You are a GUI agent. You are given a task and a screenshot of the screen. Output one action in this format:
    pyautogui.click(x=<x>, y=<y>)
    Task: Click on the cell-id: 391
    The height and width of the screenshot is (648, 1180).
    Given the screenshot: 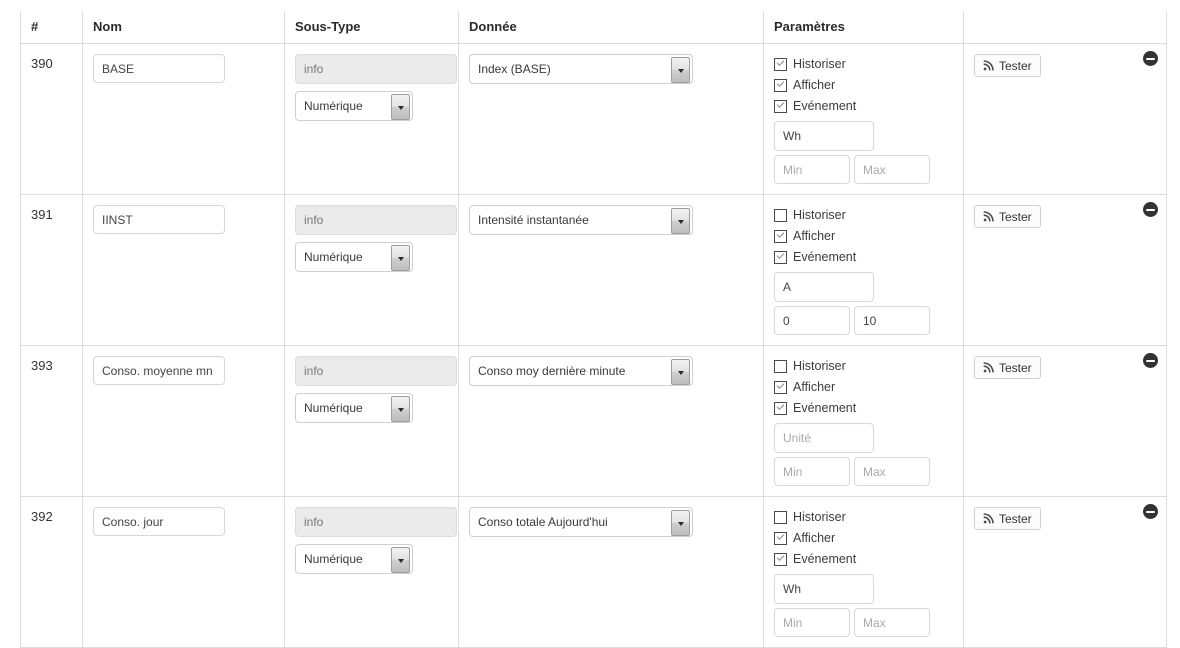 What is the action you would take?
    pyautogui.click(x=51, y=270)
    